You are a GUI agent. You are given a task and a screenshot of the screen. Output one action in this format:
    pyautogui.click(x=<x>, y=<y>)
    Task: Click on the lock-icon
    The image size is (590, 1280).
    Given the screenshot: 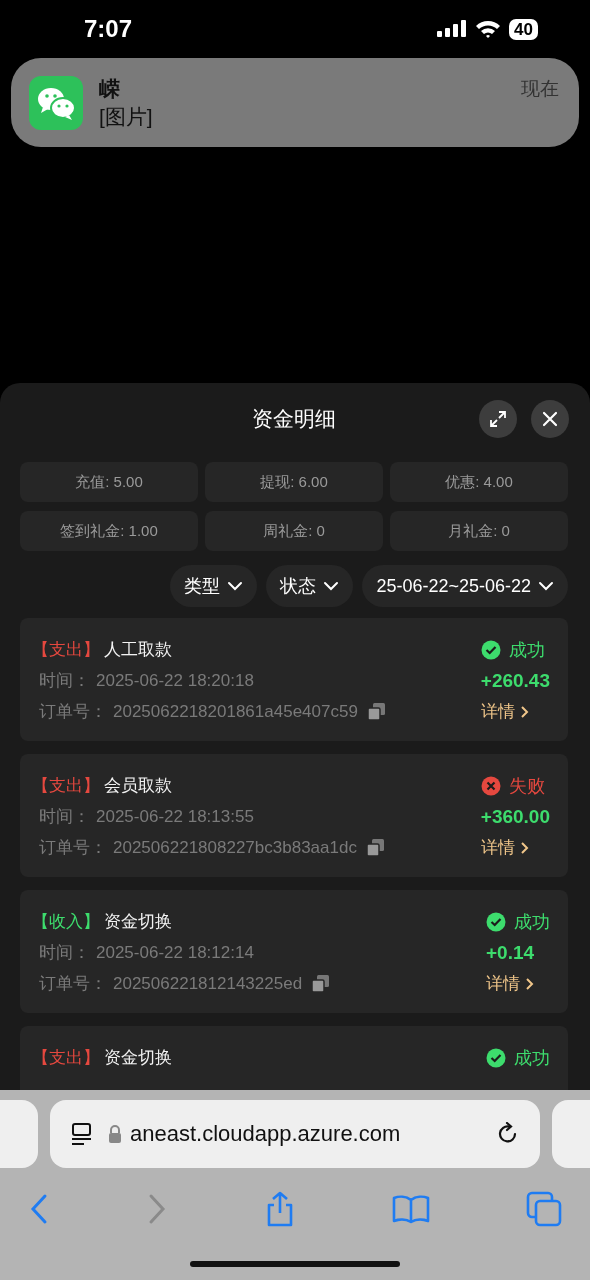 What is the action you would take?
    pyautogui.click(x=115, y=1134)
    